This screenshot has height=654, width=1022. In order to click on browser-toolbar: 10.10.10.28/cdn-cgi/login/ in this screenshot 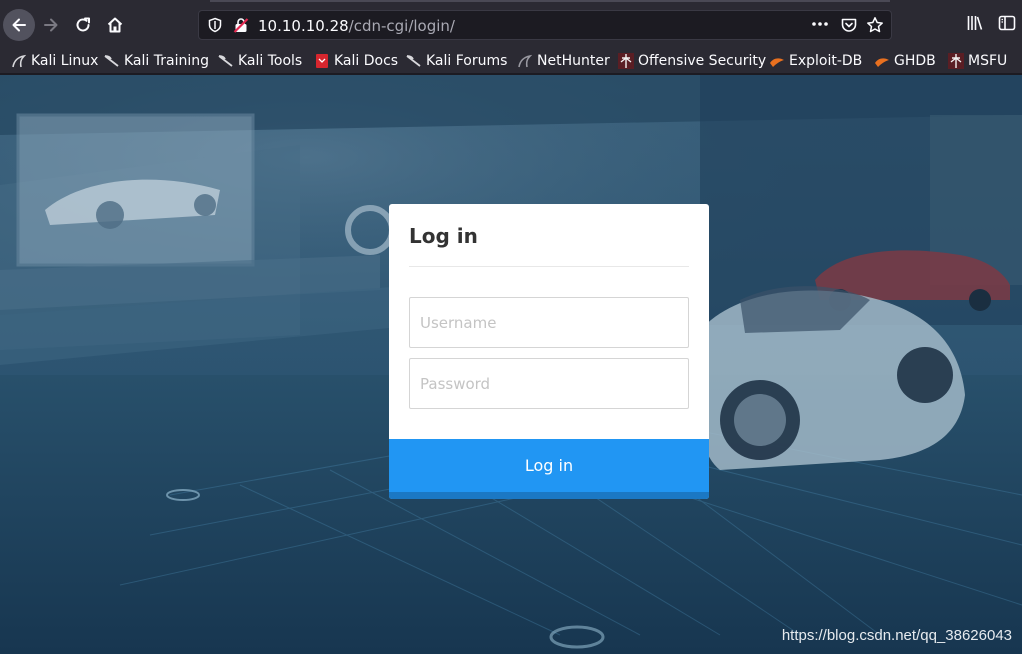, I will do `click(511, 24)`.